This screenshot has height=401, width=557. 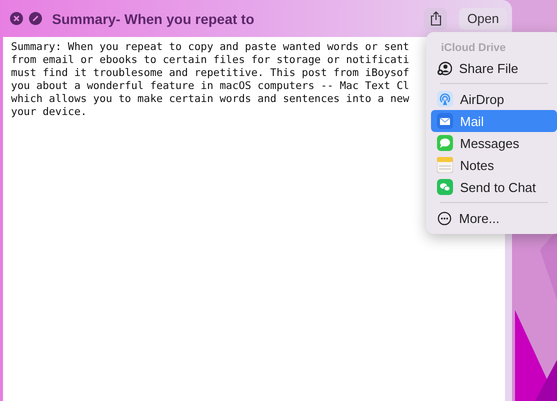 I want to click on text-line: Summary: When you repeat to copy and paste wanted words or sent, so click(x=210, y=47).